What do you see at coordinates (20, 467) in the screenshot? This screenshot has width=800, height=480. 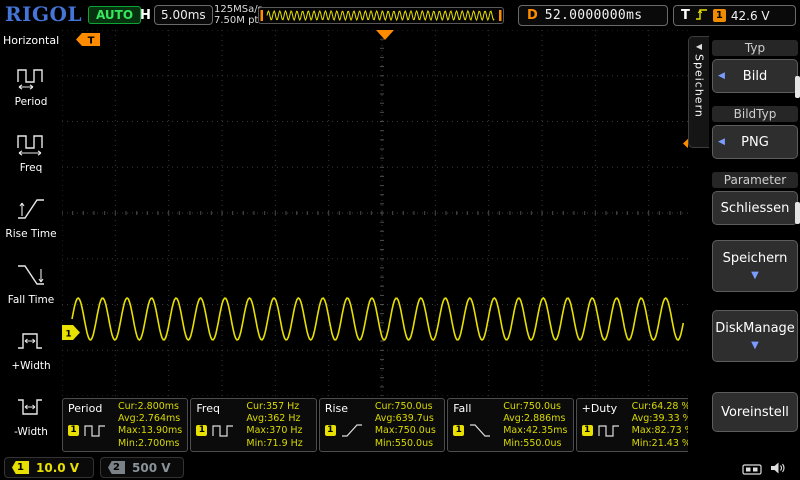 I see `channel1-badge: 1` at bounding box center [20, 467].